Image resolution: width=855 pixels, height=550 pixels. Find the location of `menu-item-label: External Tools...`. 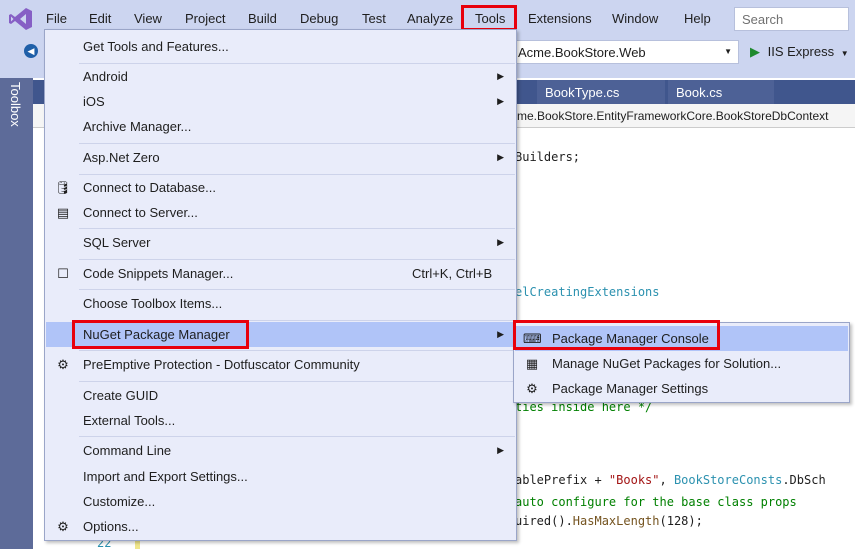

menu-item-label: External Tools... is located at coordinates (129, 420).